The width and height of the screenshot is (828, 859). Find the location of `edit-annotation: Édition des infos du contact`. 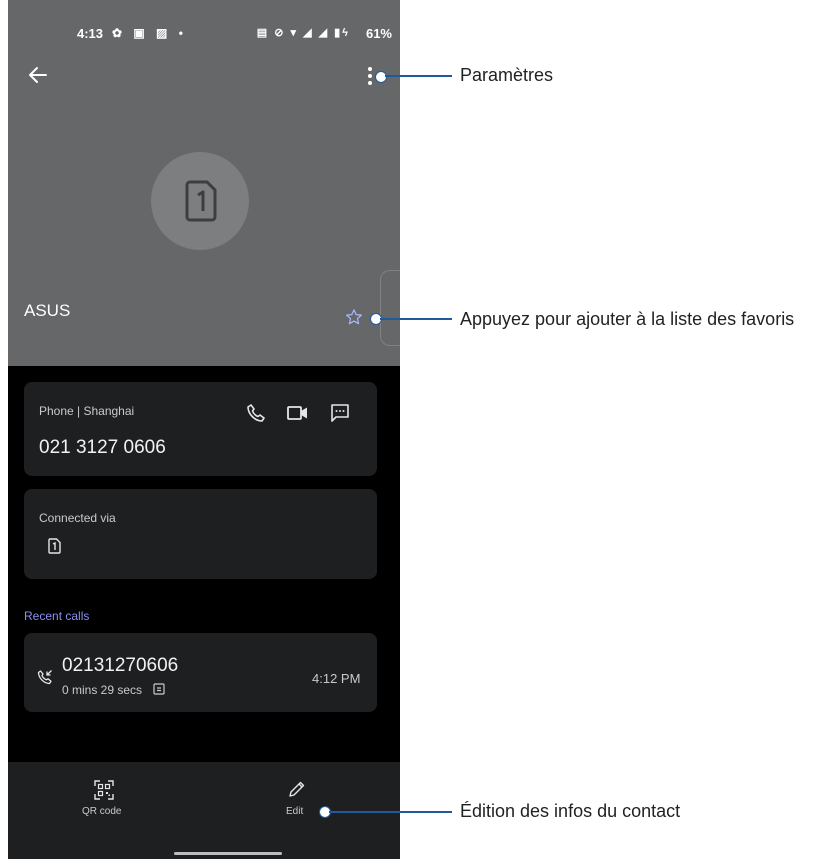

edit-annotation: Édition des infos du contact is located at coordinates (570, 811).